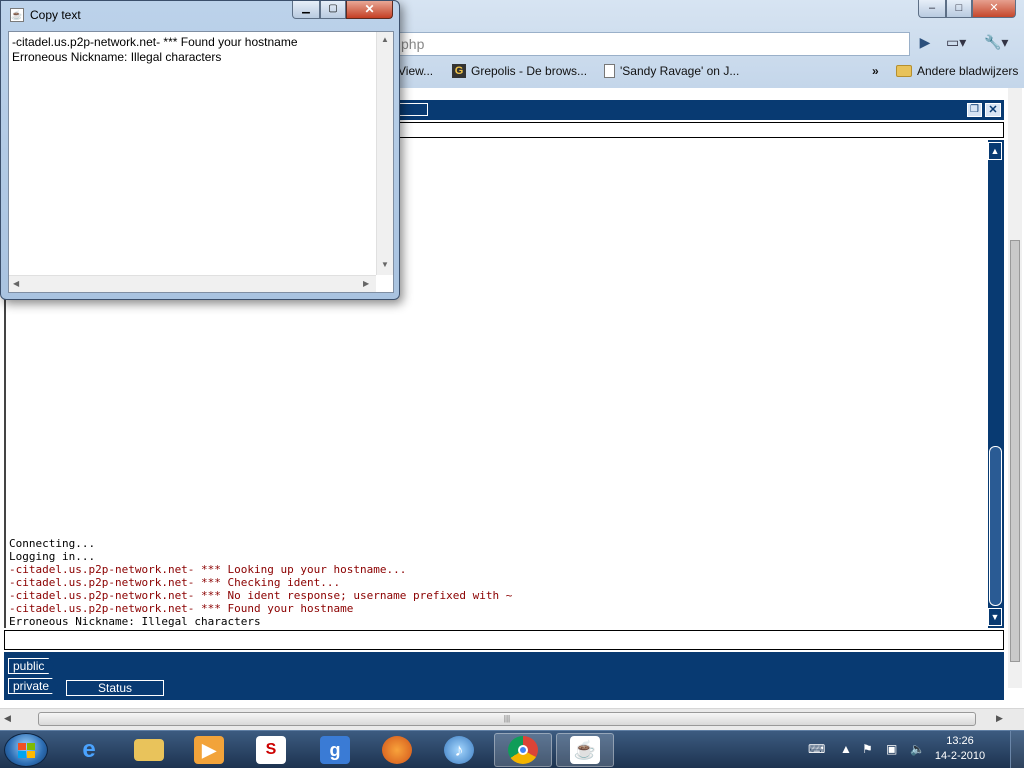 The width and height of the screenshot is (1024, 768). Describe the element at coordinates (504, 676) in the screenshot. I see `channel-tabs-bar: public private Status` at that location.